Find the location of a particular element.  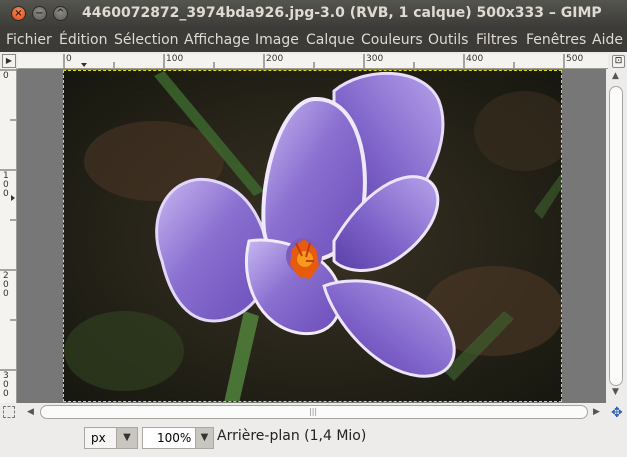

ruler-label: 400 is located at coordinates (475, 59).